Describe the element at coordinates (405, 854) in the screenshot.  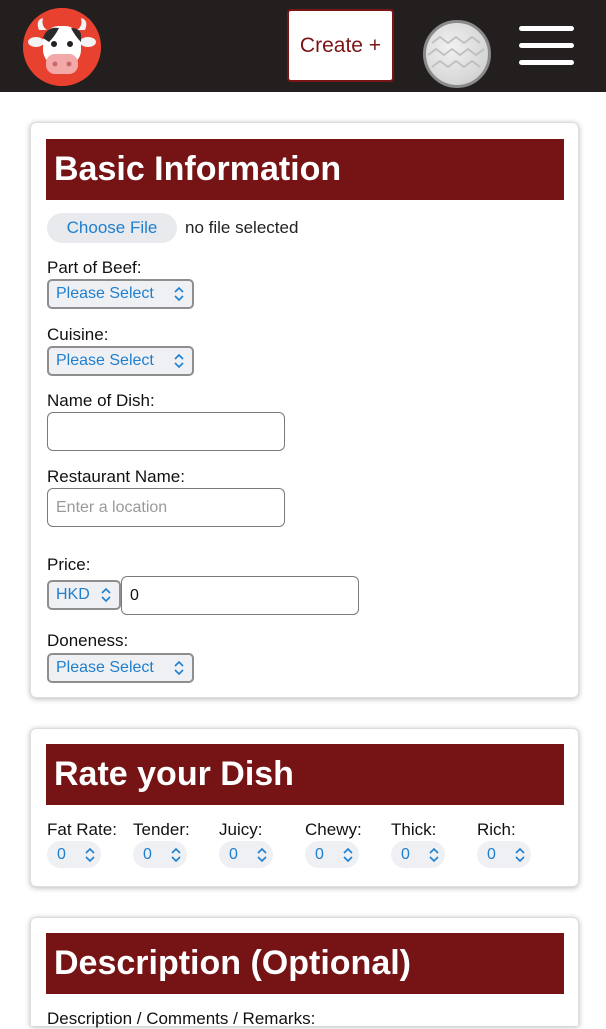
I see `thick-value: 0` at that location.